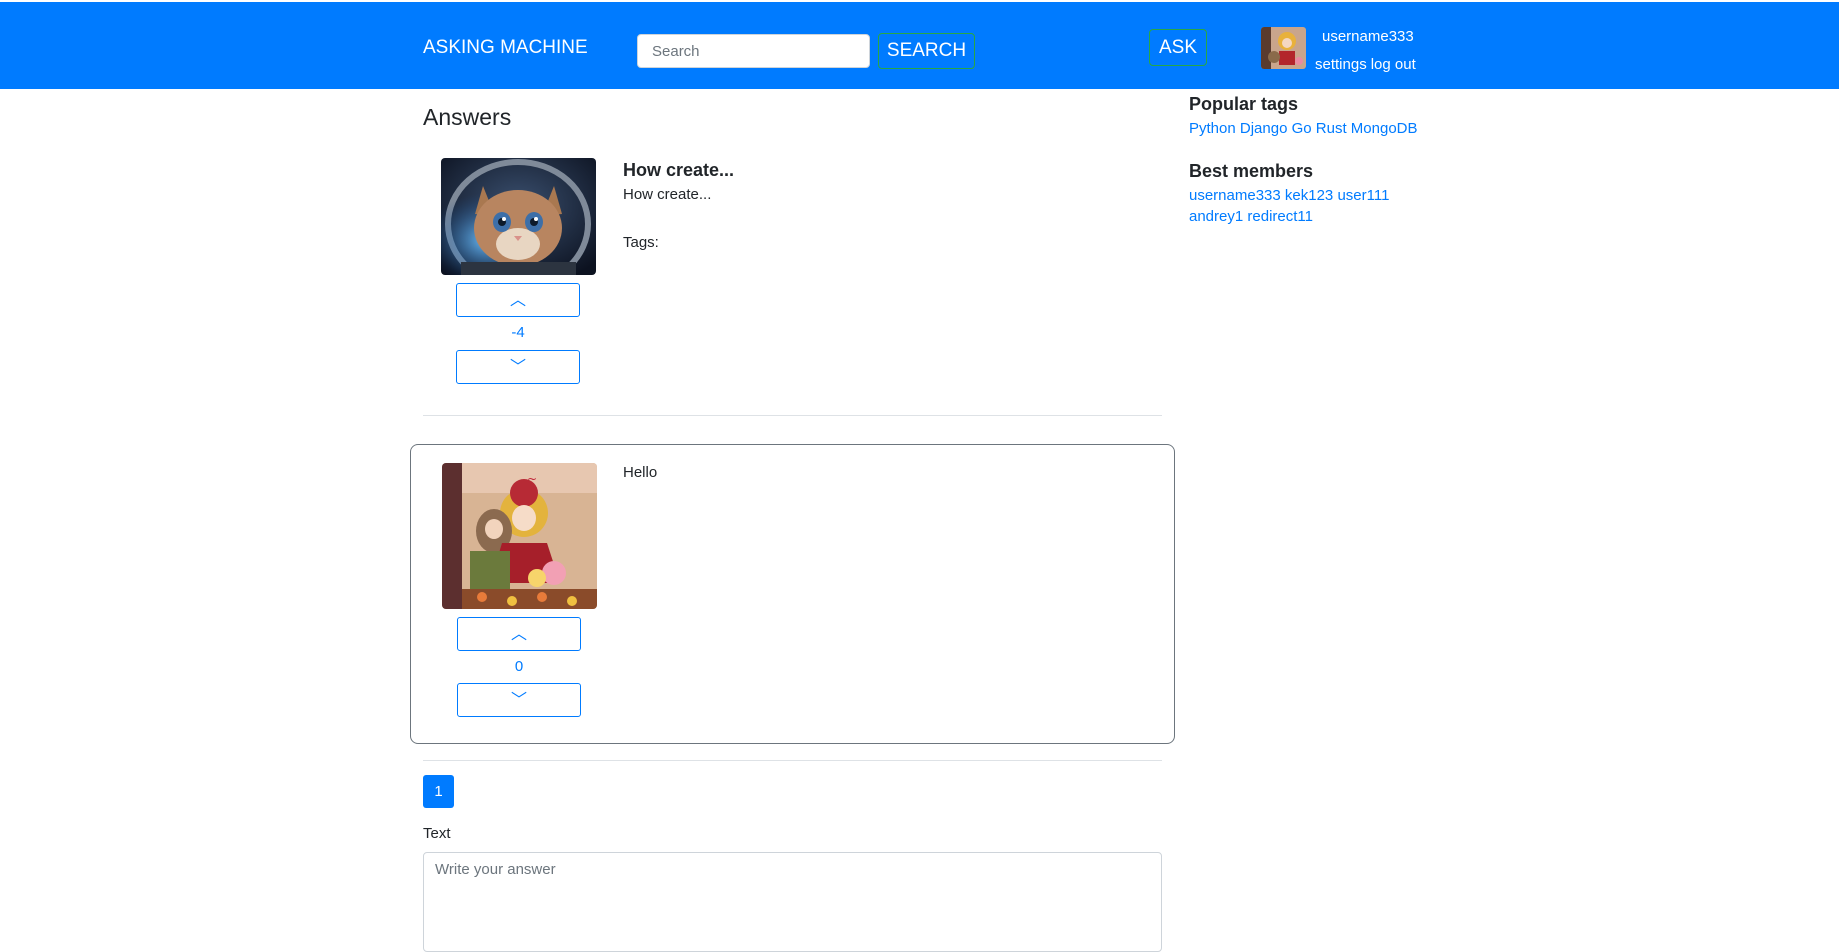  Describe the element at coordinates (1283, 48) in the screenshot. I see `avatar` at that location.